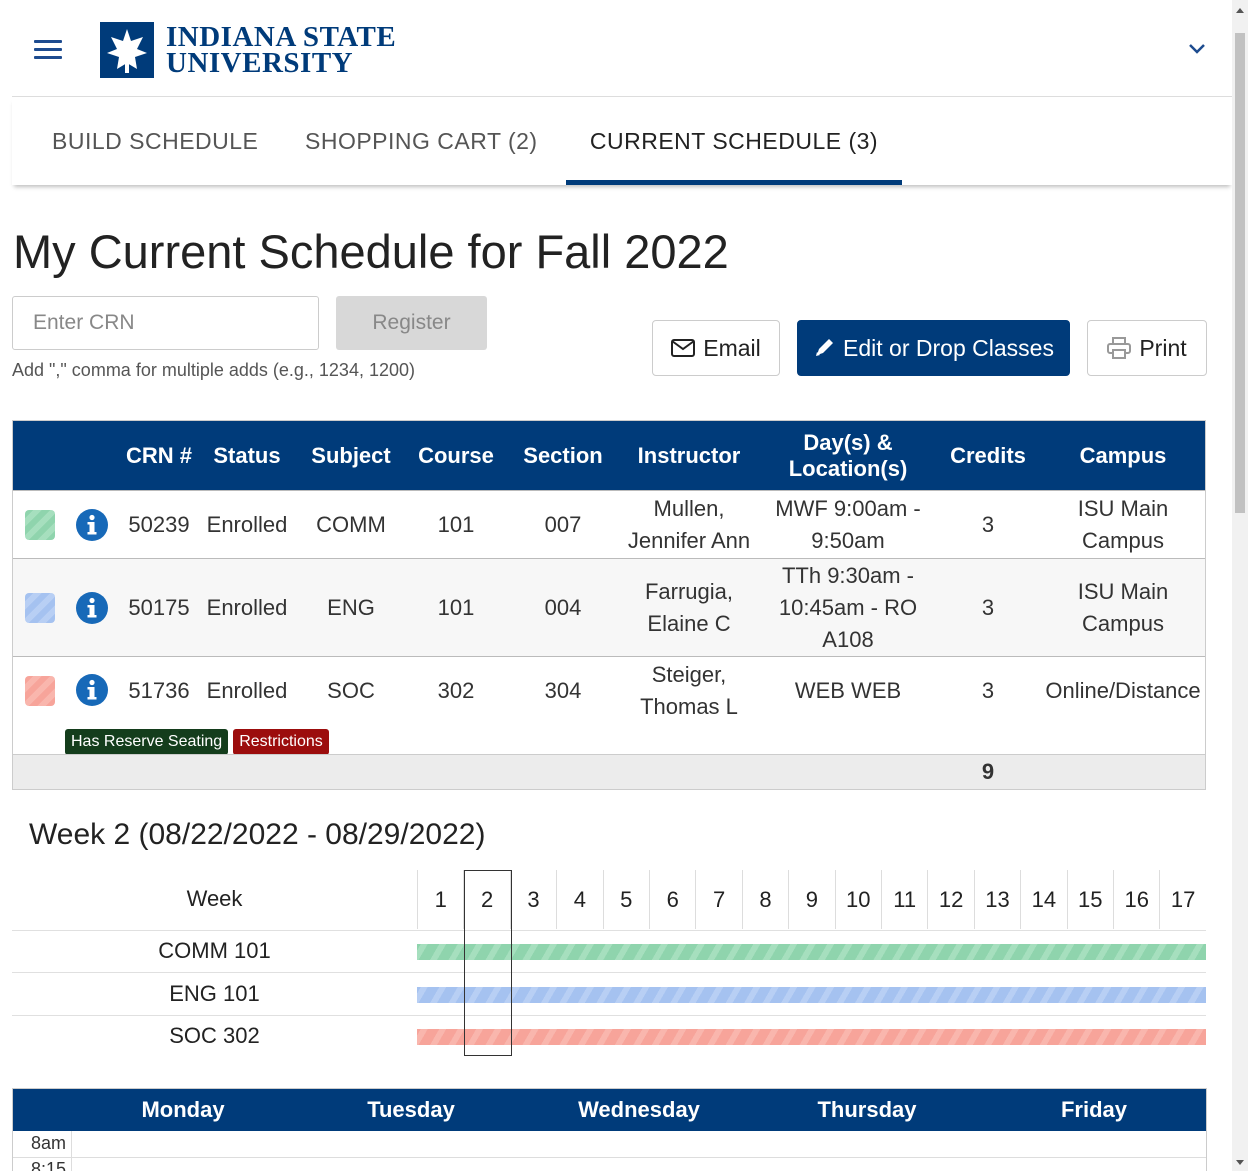 Image resolution: width=1248 pixels, height=1171 pixels. I want to click on col-credits: Credits, so click(988, 455).